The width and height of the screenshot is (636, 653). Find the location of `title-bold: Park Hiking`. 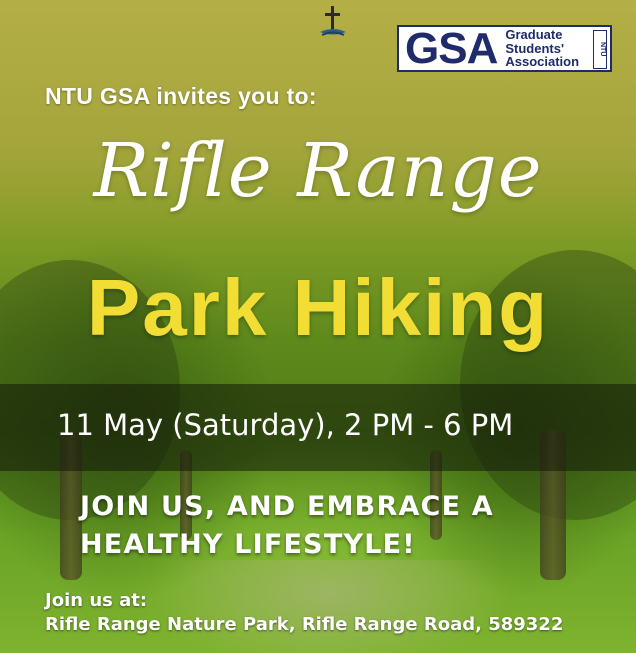

title-bold: Park Hiking is located at coordinates (318, 307).